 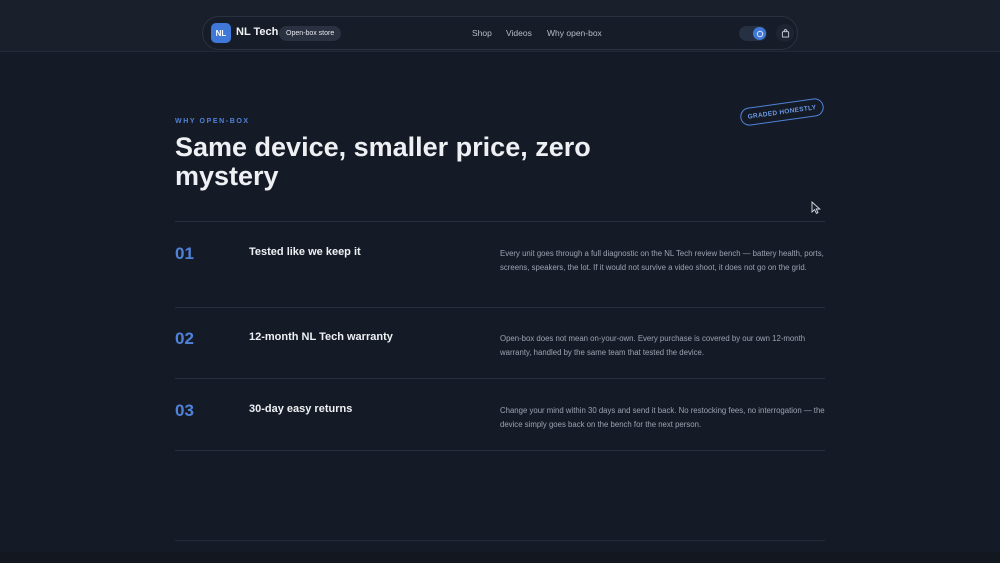 I want to click on nav-link-videos: Videos, so click(x=519, y=33).